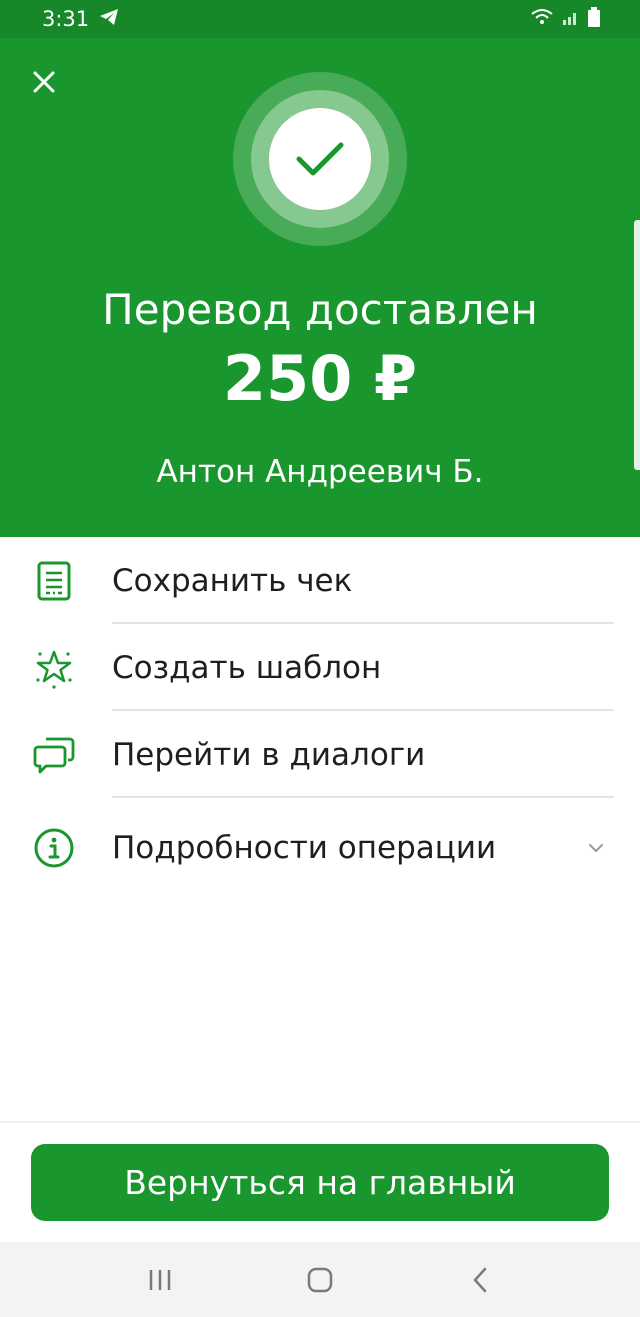 Image resolution: width=640 pixels, height=1317 pixels. What do you see at coordinates (594, 19) in the screenshot?
I see `battery-icon` at bounding box center [594, 19].